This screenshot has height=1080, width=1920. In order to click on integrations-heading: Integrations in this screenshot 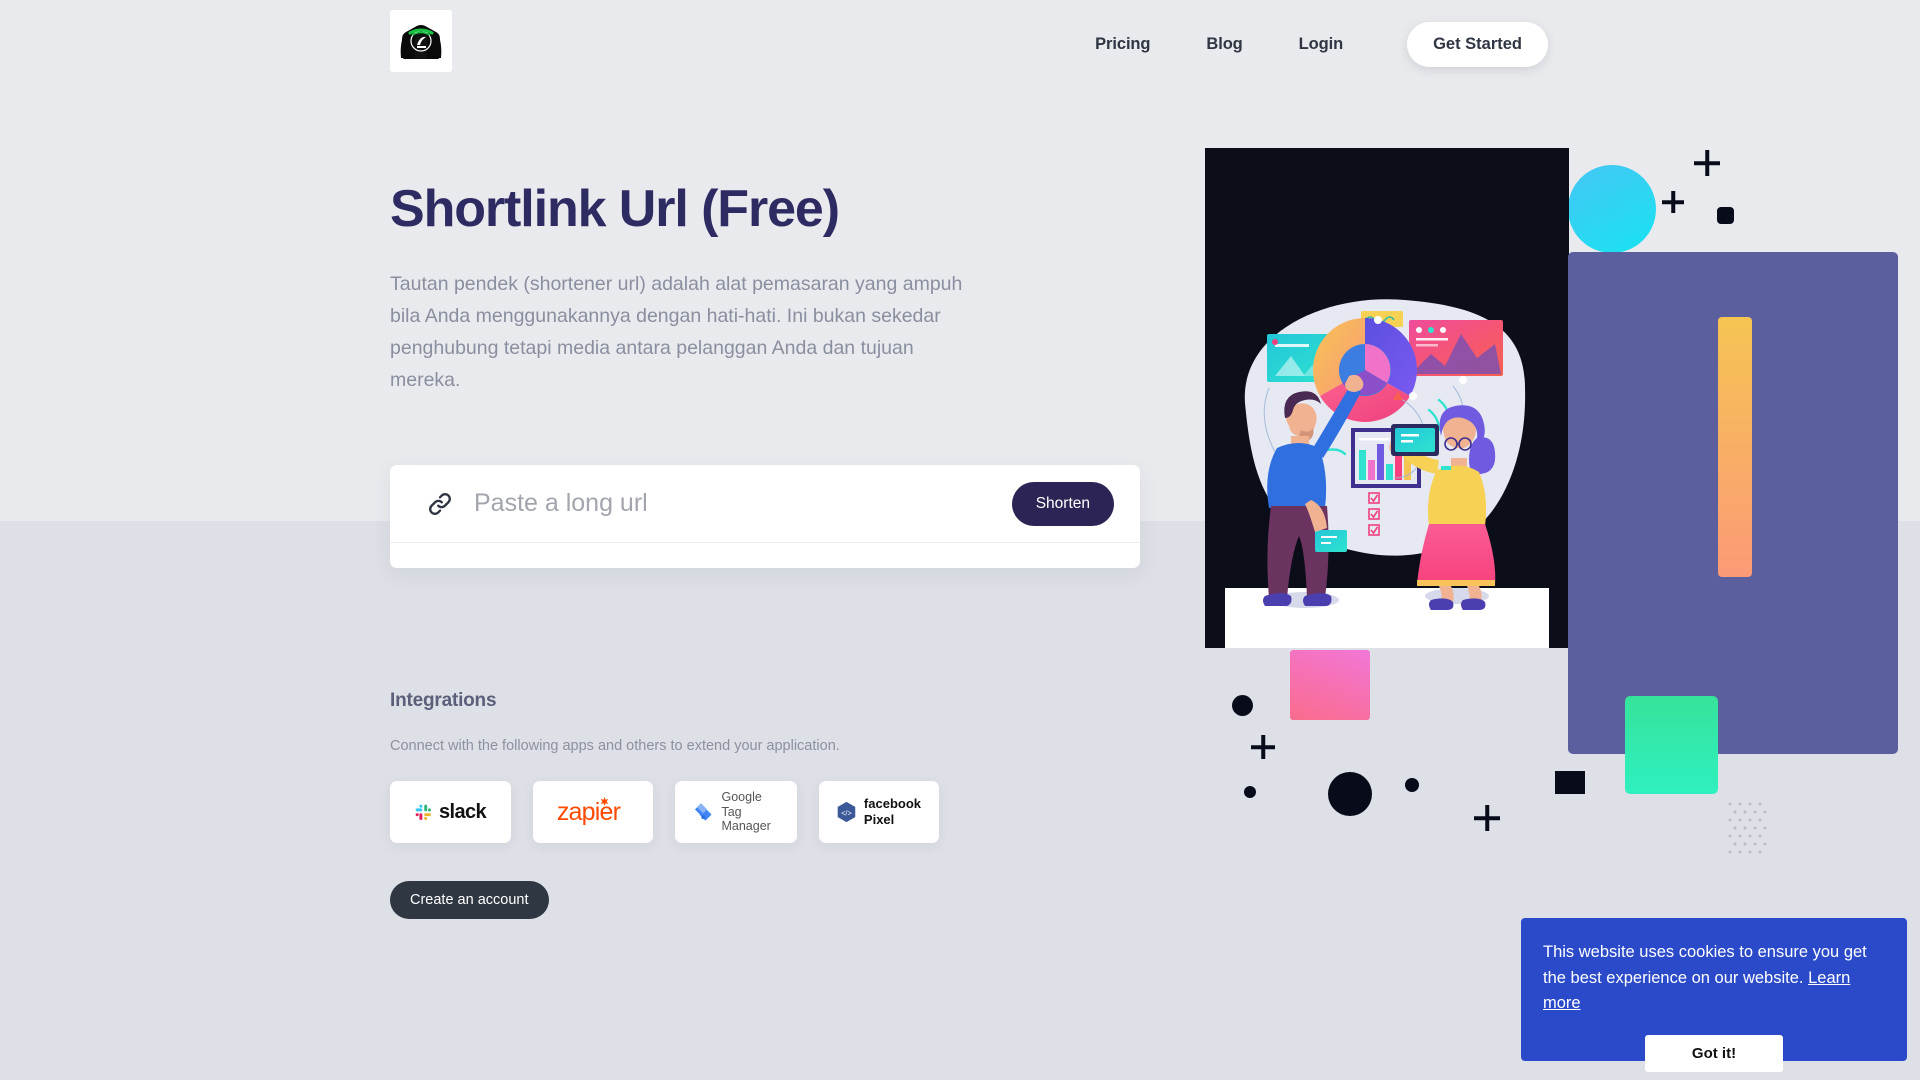, I will do `click(443, 700)`.